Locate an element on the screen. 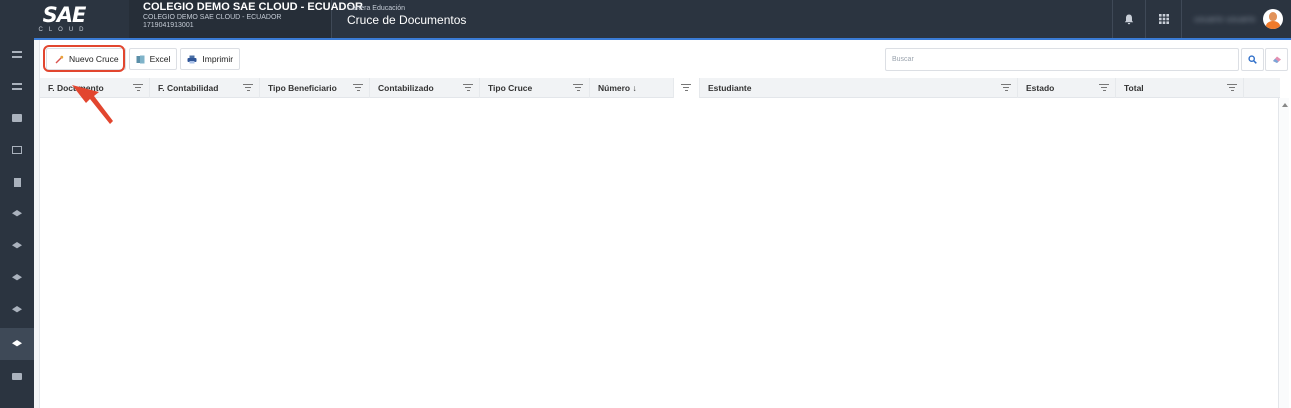 This screenshot has height=408, width=1291. apps-grid-icon is located at coordinates (1163, 19).